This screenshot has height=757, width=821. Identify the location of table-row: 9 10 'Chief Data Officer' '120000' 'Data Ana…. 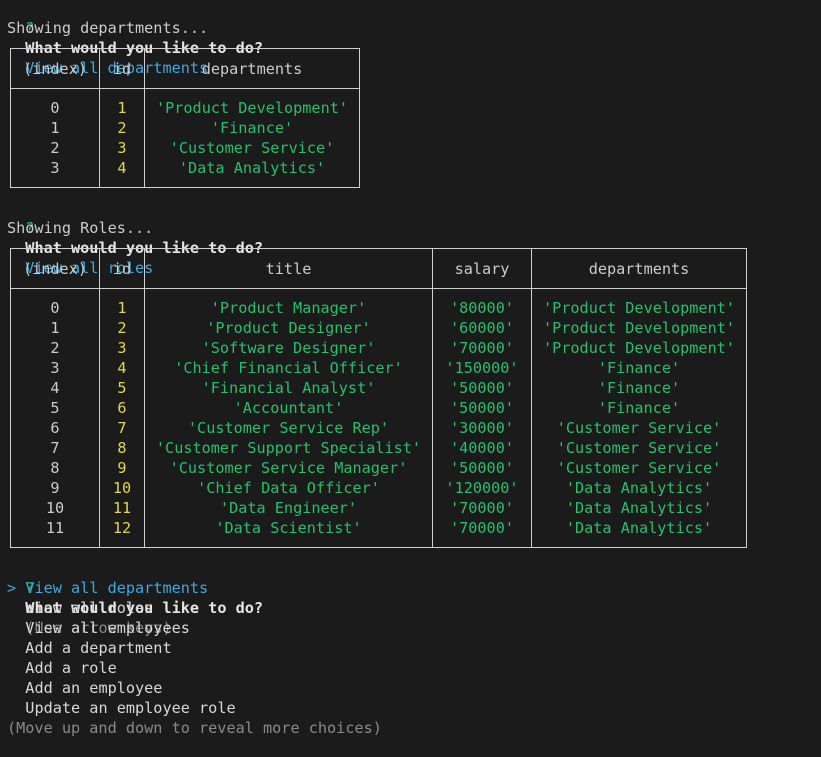
(378, 488).